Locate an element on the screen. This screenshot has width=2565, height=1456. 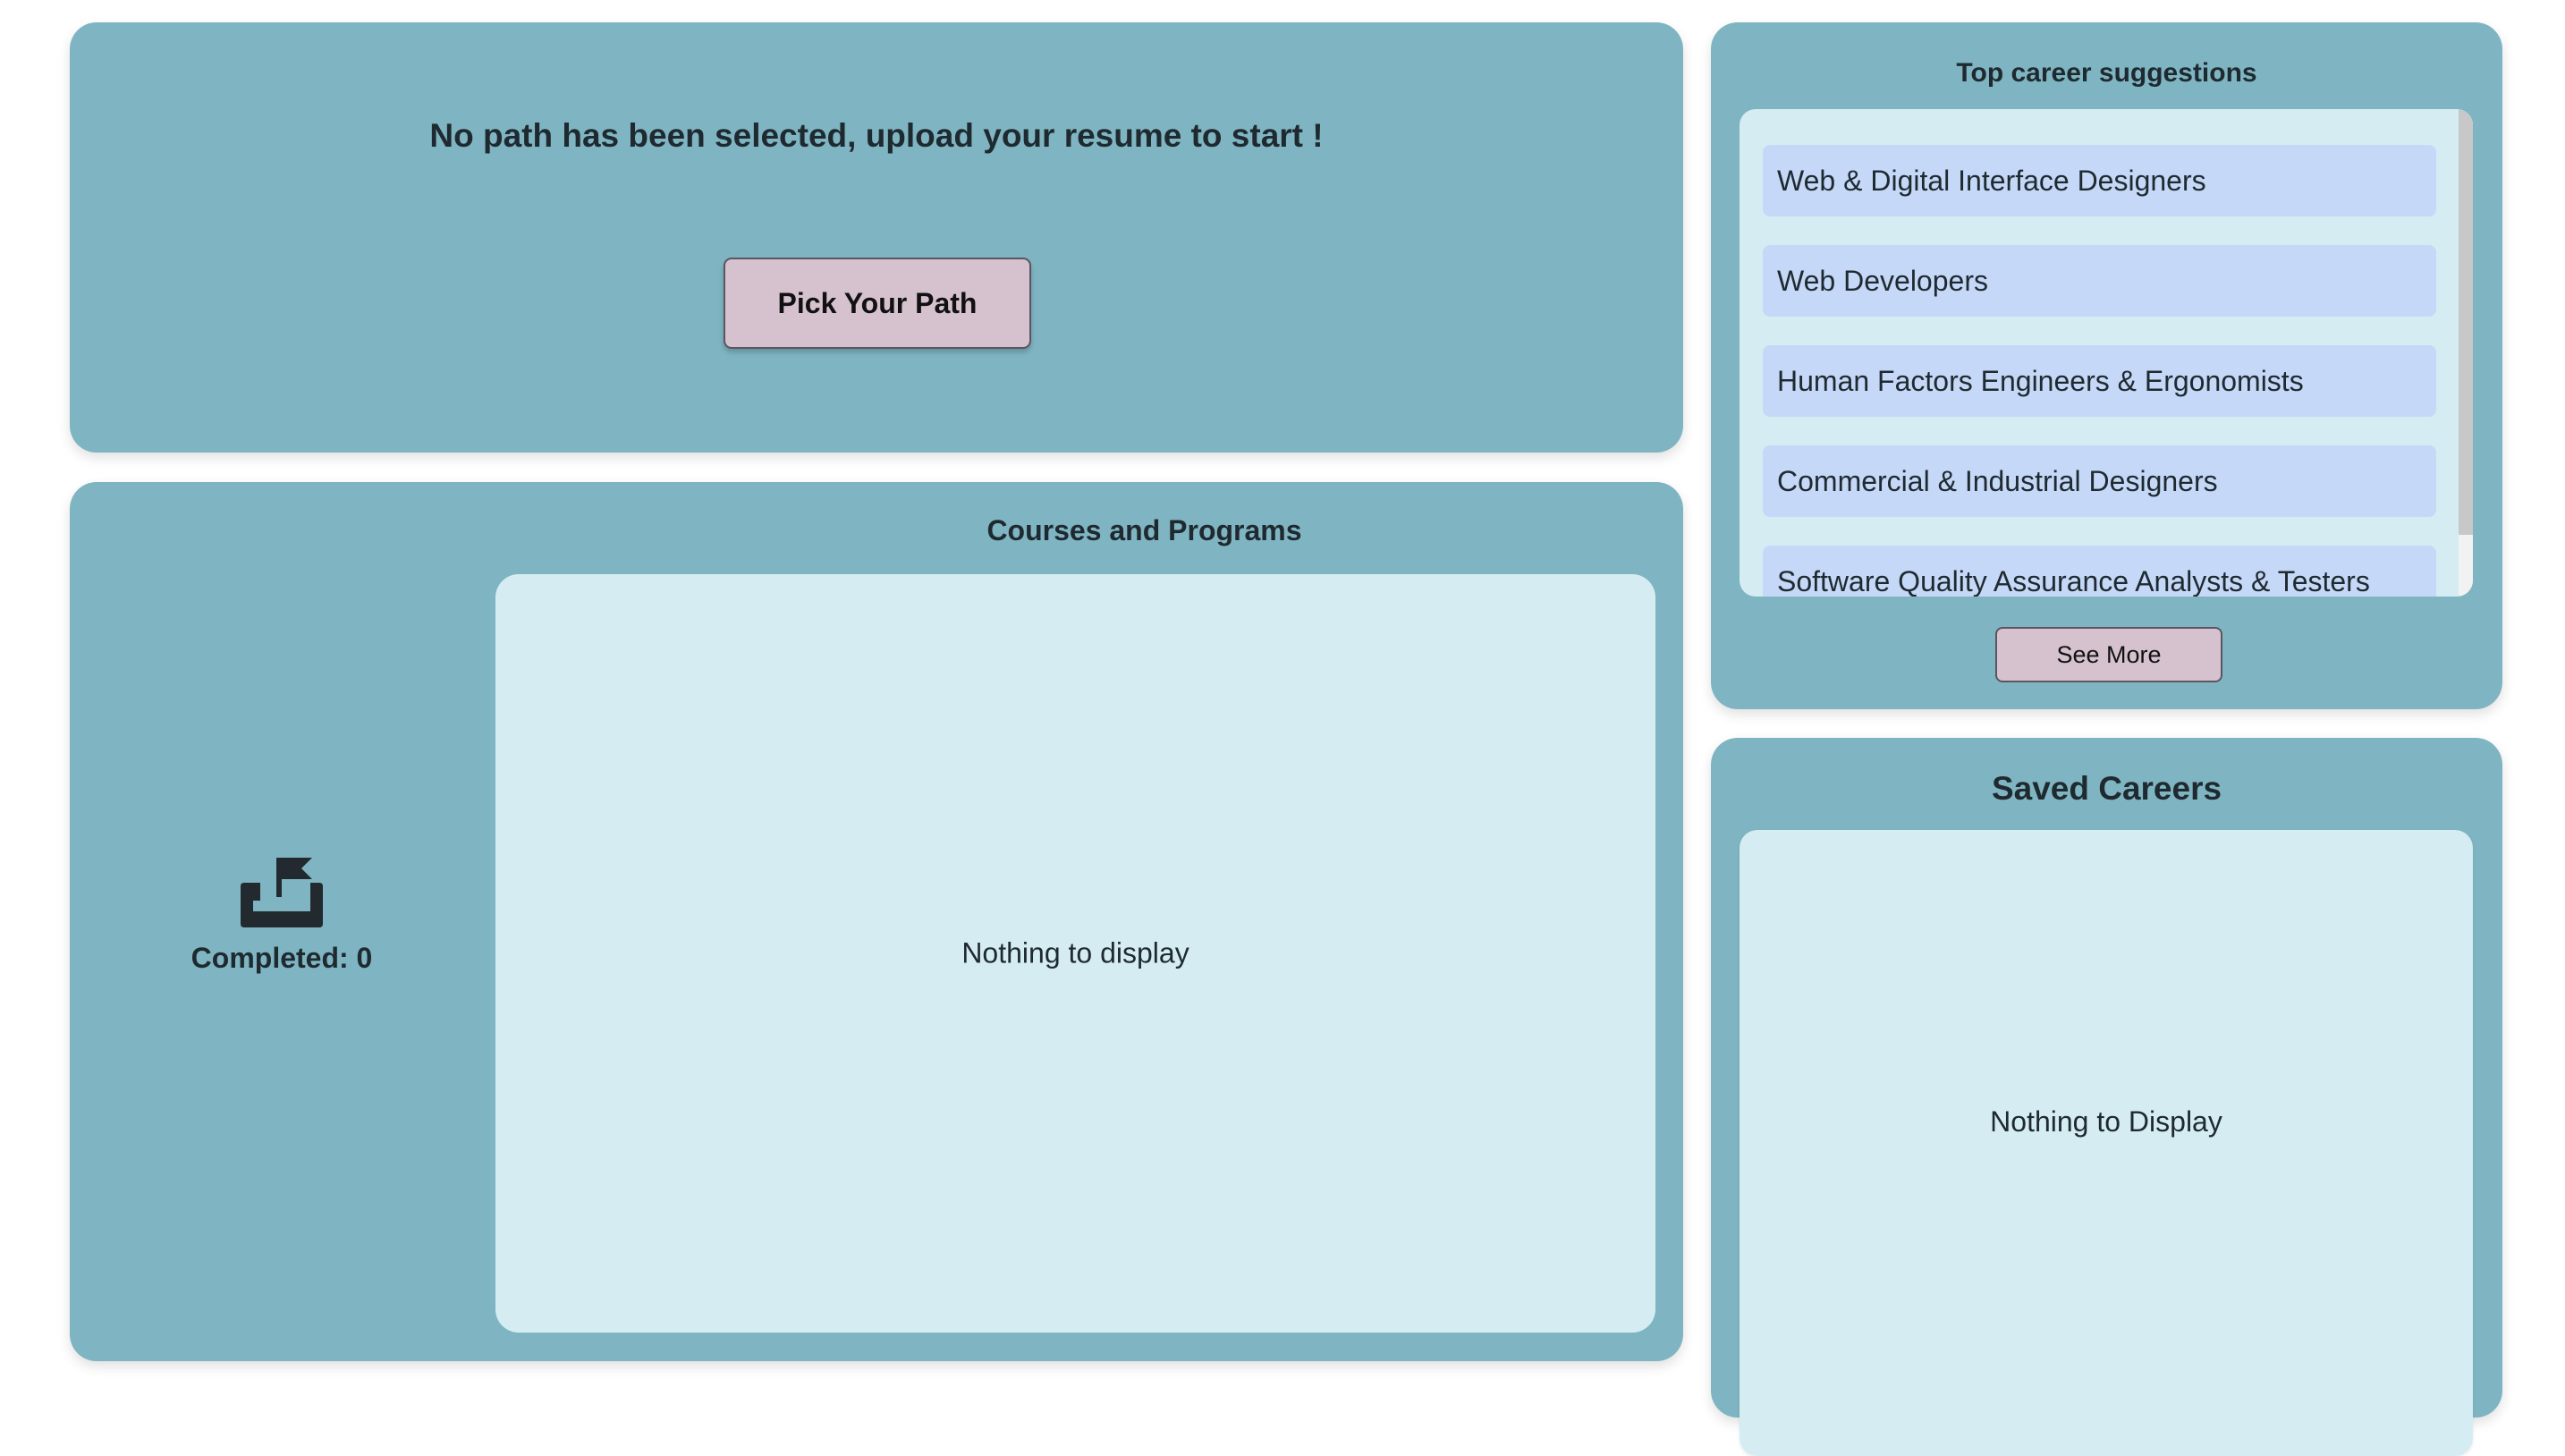
saved-careers-empty-text: Nothing to Display is located at coordinates (2106, 1121).